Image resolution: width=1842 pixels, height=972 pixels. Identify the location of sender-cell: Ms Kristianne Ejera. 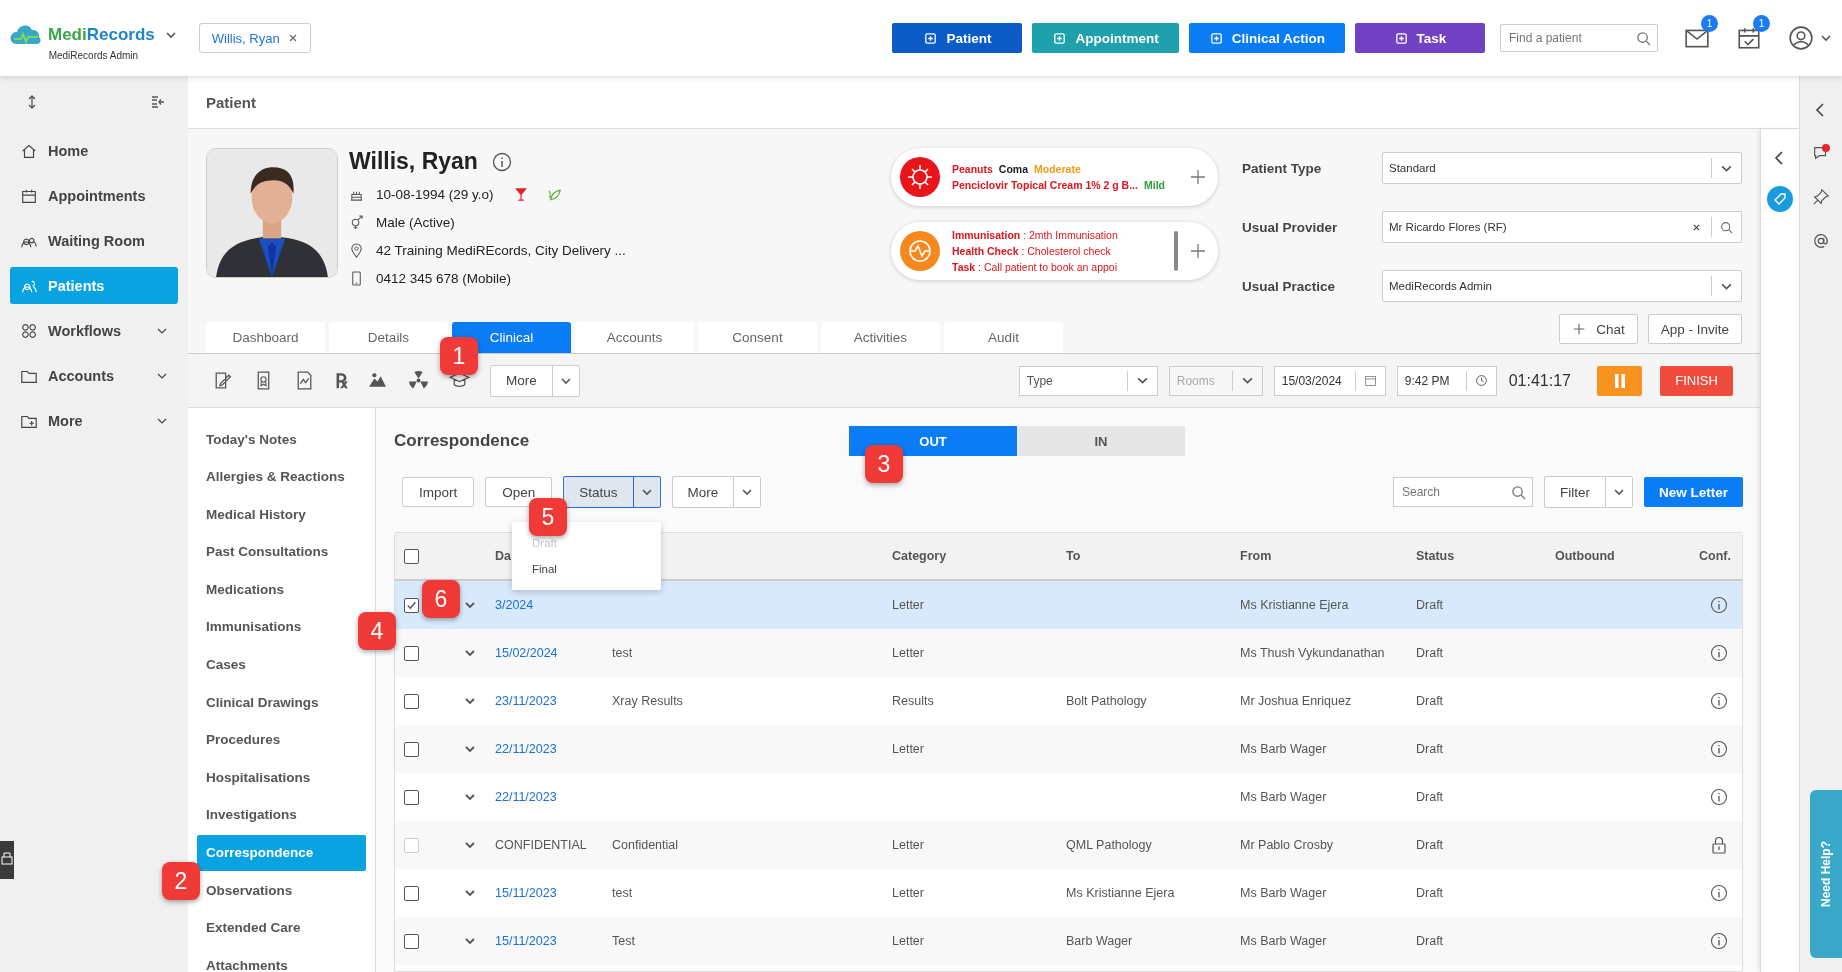
(1294, 605).